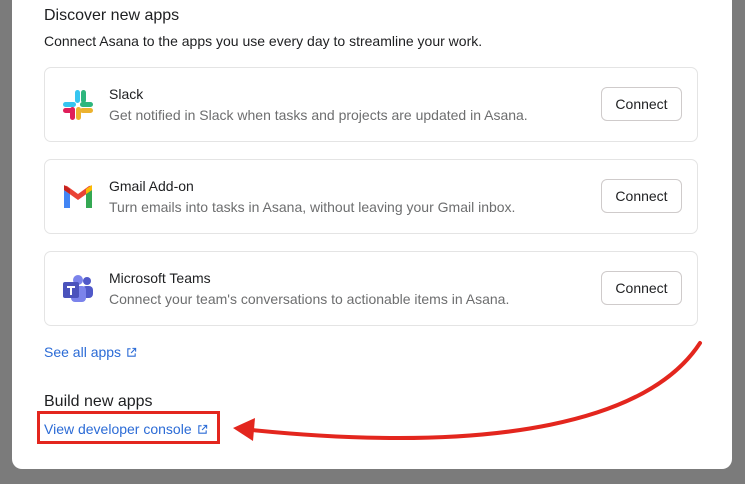 Image resolution: width=745 pixels, height=484 pixels. Describe the element at coordinates (467, 391) in the screenshot. I see `annotation-arrow` at that location.